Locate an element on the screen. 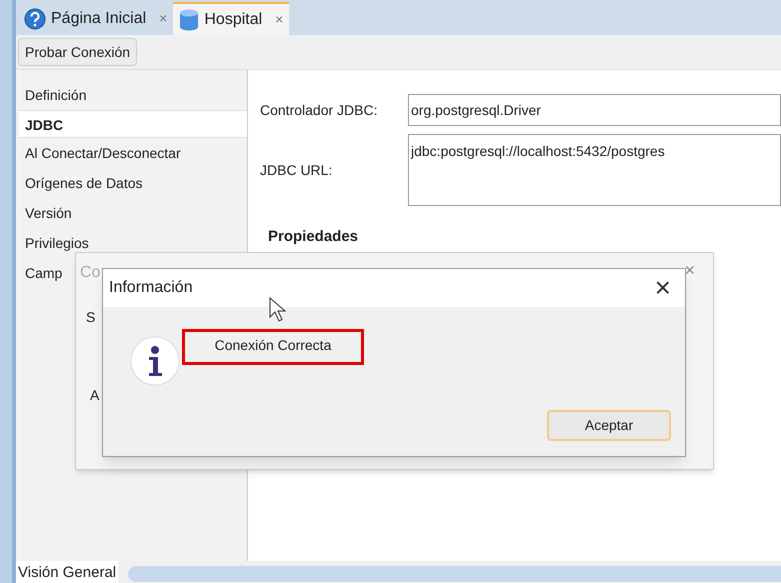 Image resolution: width=781 pixels, height=583 pixels. driver-field: org.postgresql.Driver is located at coordinates (594, 110).